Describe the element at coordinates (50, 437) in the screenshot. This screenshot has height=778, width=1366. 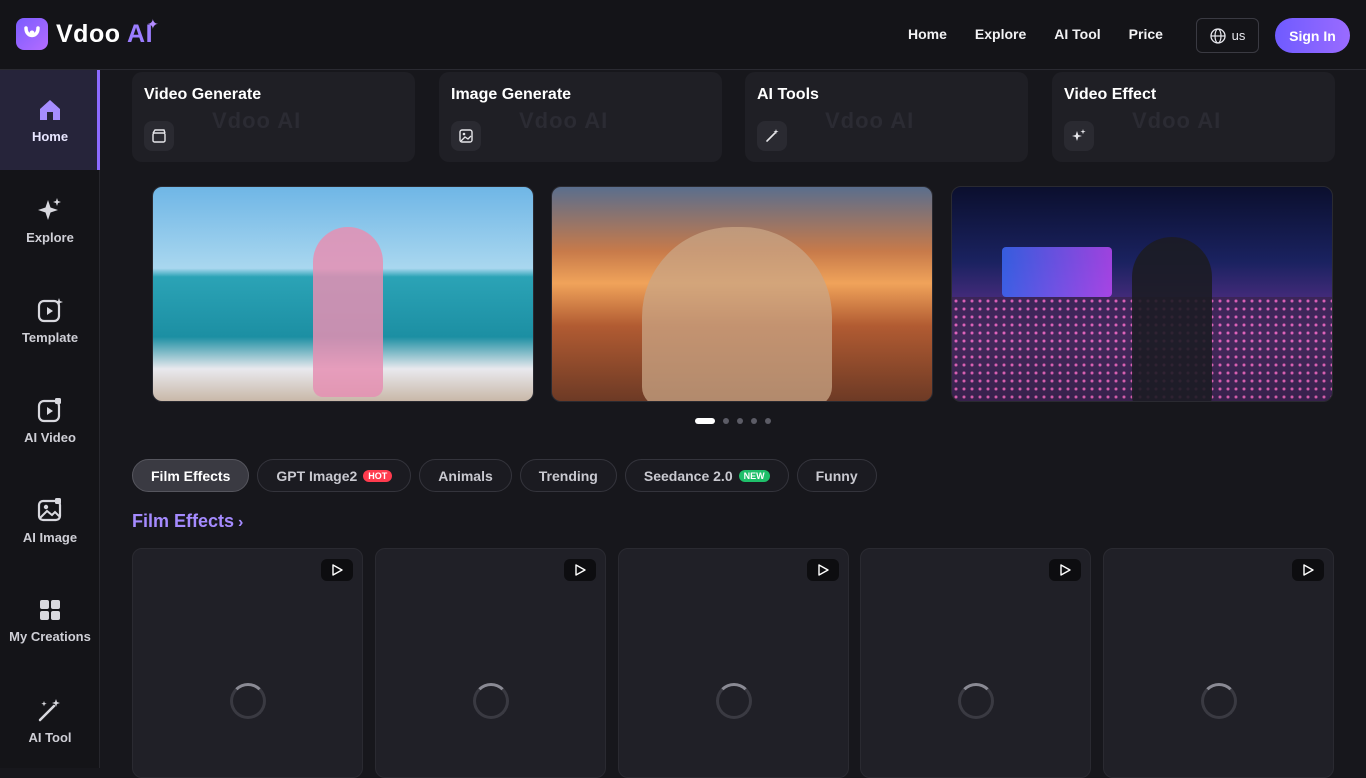
I see `sidebar-item-label: AI Video` at that location.